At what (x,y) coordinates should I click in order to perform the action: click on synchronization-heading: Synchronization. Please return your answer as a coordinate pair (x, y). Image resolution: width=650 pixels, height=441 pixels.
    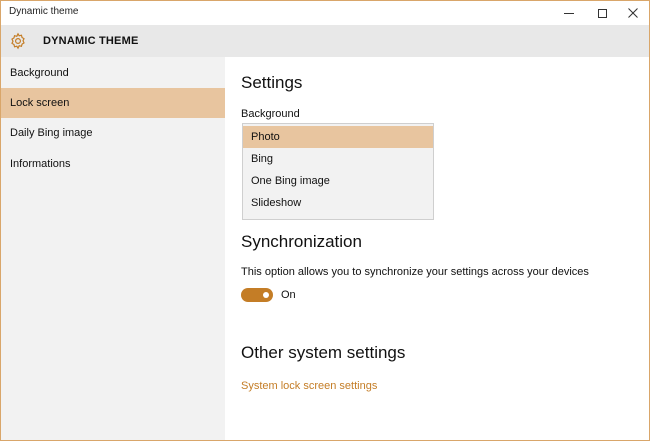
    Looking at the image, I should click on (301, 241).